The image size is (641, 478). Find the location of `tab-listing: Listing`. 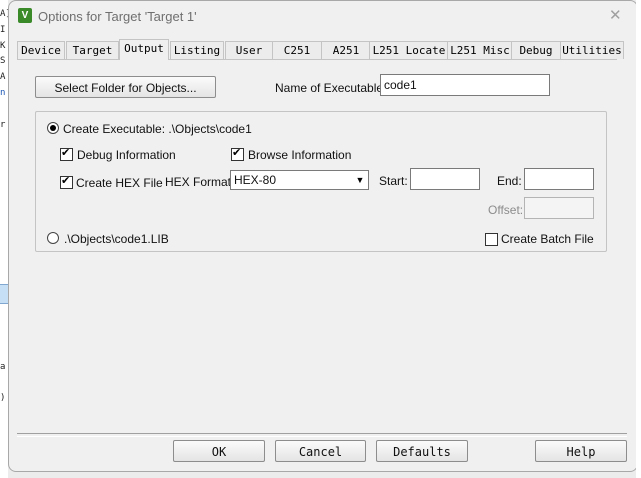

tab-listing: Listing is located at coordinates (197, 50).